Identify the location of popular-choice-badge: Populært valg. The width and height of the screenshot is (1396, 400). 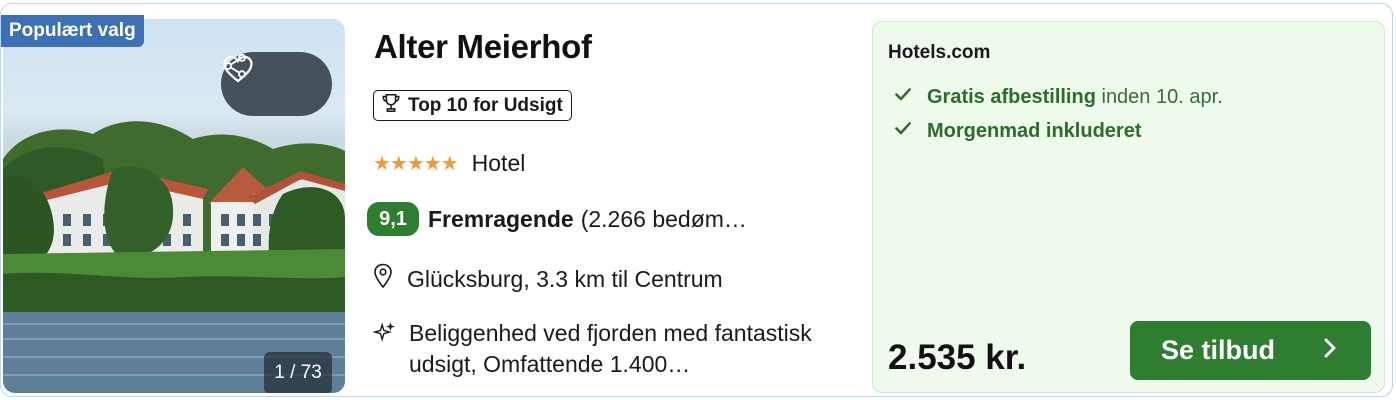
(72, 31).